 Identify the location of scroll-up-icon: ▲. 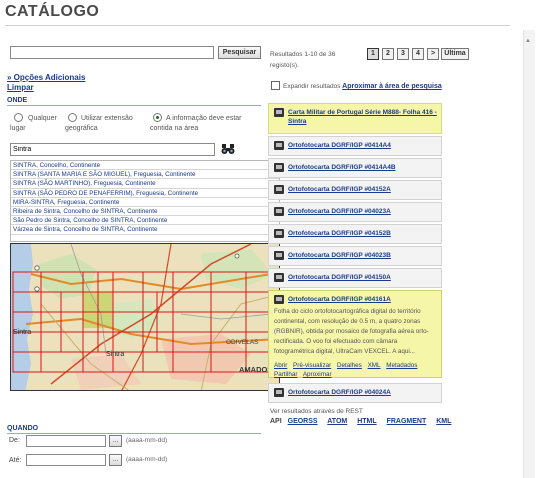
(528, 41).